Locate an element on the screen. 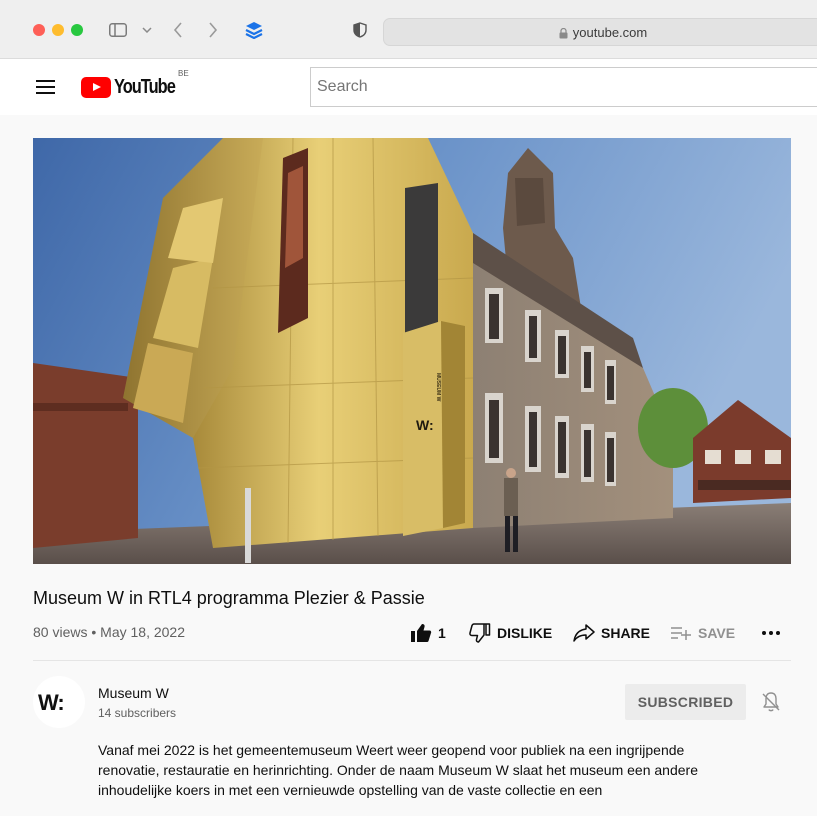 The height and width of the screenshot is (816, 817). menu-icon is located at coordinates (45, 87).